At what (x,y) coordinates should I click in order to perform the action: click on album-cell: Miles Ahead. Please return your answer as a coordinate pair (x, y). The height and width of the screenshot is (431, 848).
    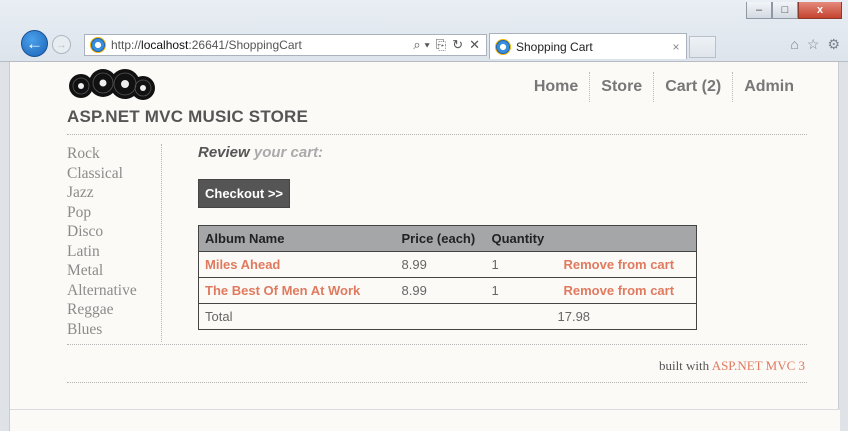
    Looking at the image, I should click on (297, 264).